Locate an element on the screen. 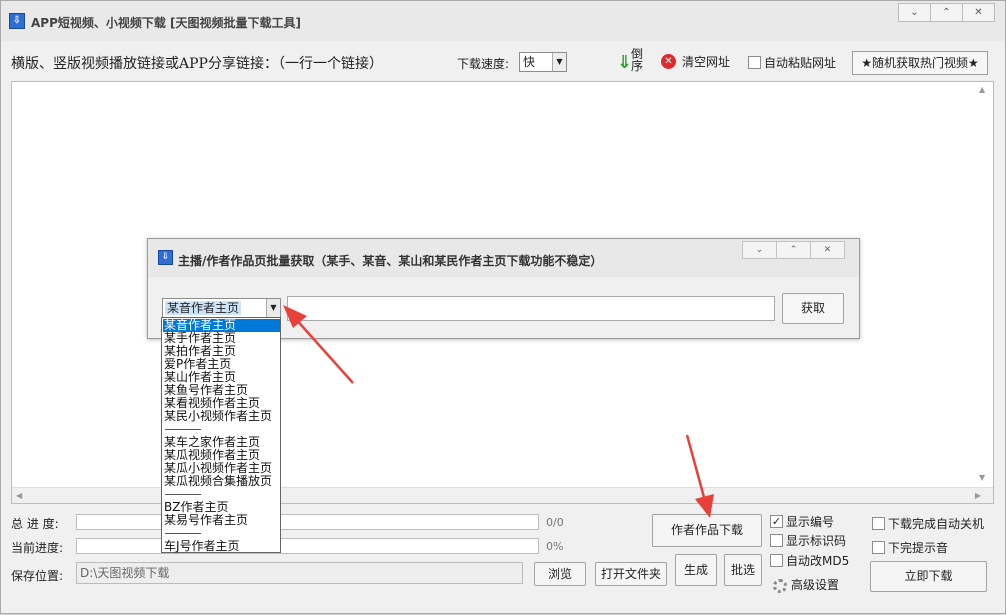 This screenshot has width=1006, height=615. clear-urls-button: ✕ 清空网址 is located at coordinates (695, 63).